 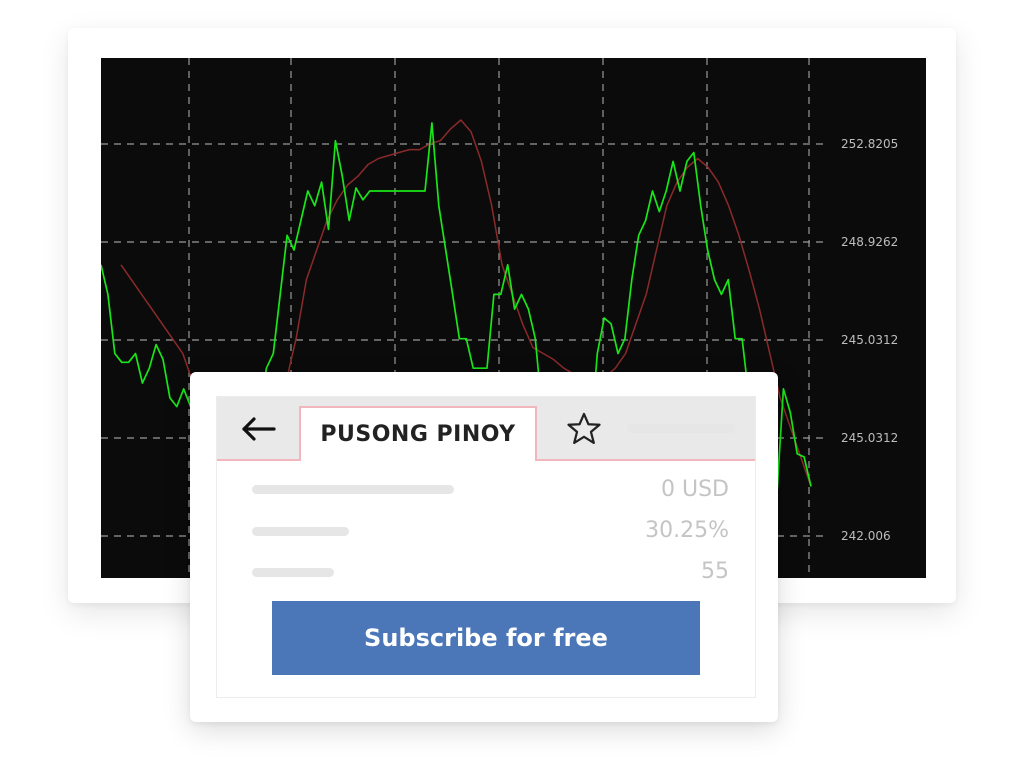 I want to click on tab-pusong-pinoy: PUSONG PINOY, so click(x=418, y=433).